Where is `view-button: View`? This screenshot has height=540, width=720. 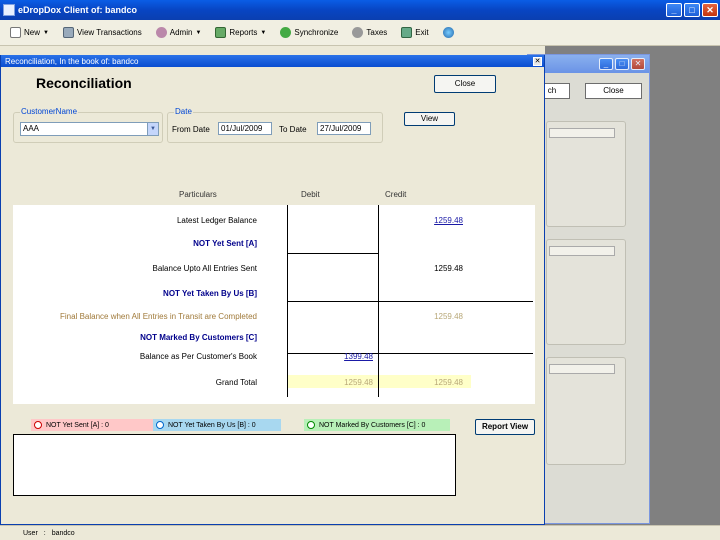
view-button: View is located at coordinates (429, 119).